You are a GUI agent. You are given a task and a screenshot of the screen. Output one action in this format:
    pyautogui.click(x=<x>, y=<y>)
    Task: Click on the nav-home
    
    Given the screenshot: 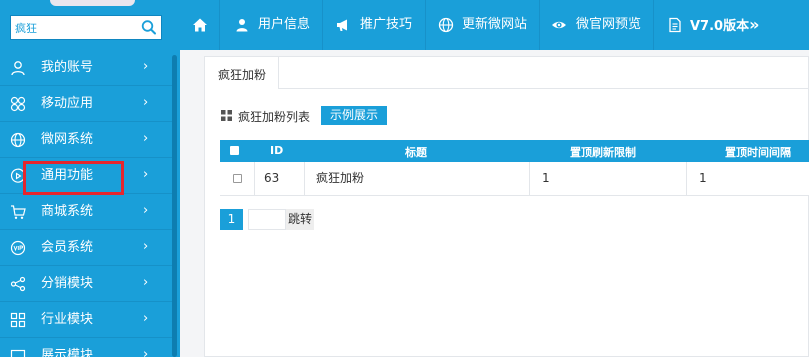 What is the action you would take?
    pyautogui.click(x=200, y=25)
    